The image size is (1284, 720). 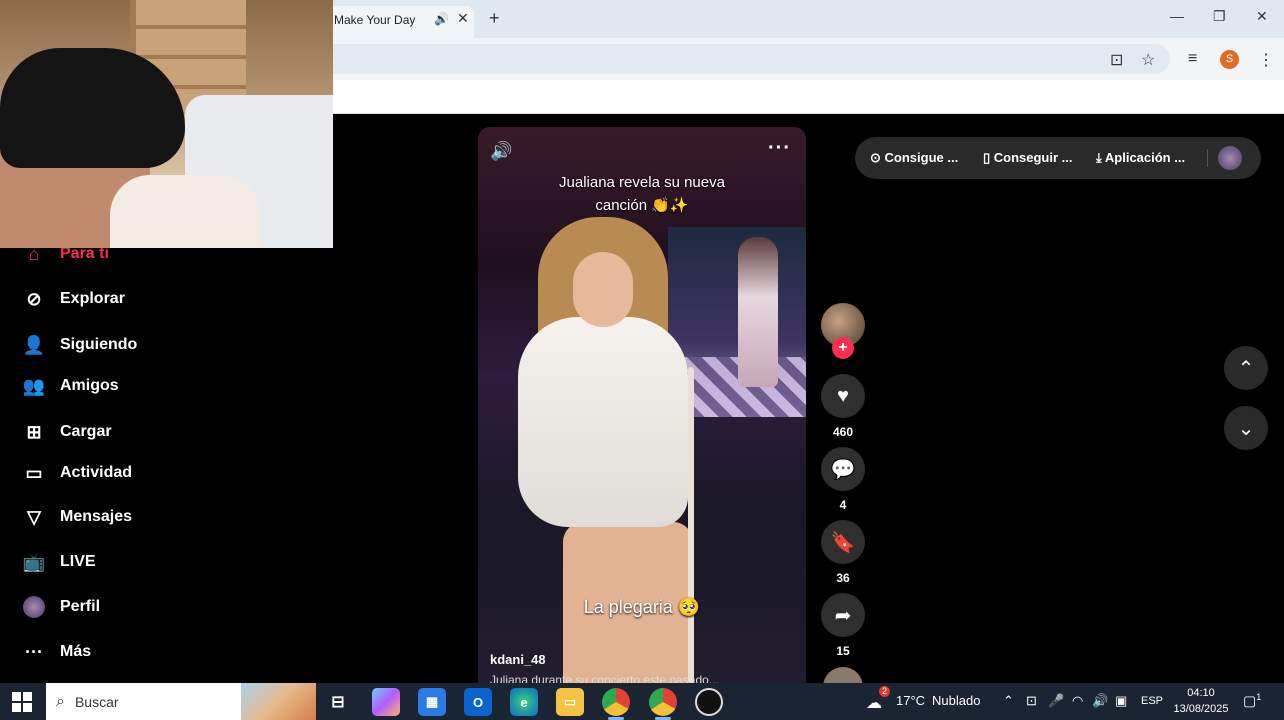 I want to click on browser-tab: Make Your Day 🔊 ✕, so click(x=398, y=22).